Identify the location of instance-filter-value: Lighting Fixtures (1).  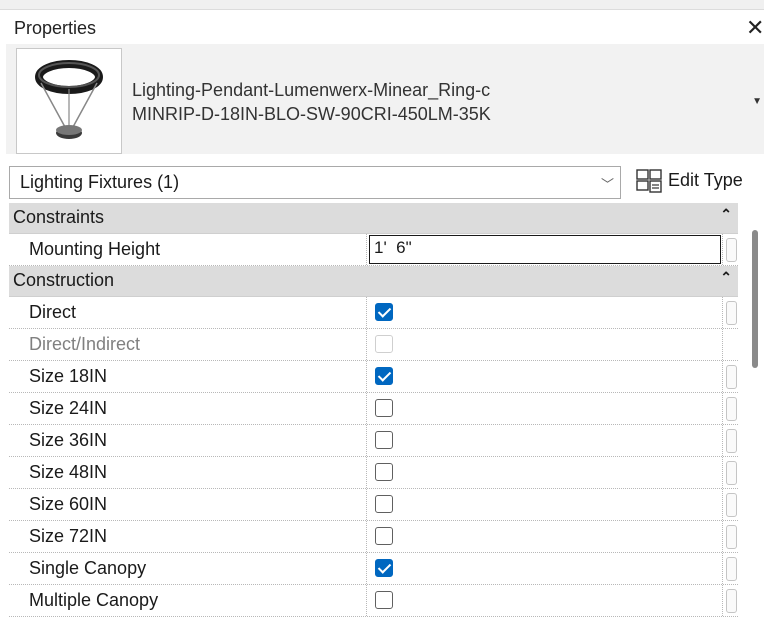
(100, 182).